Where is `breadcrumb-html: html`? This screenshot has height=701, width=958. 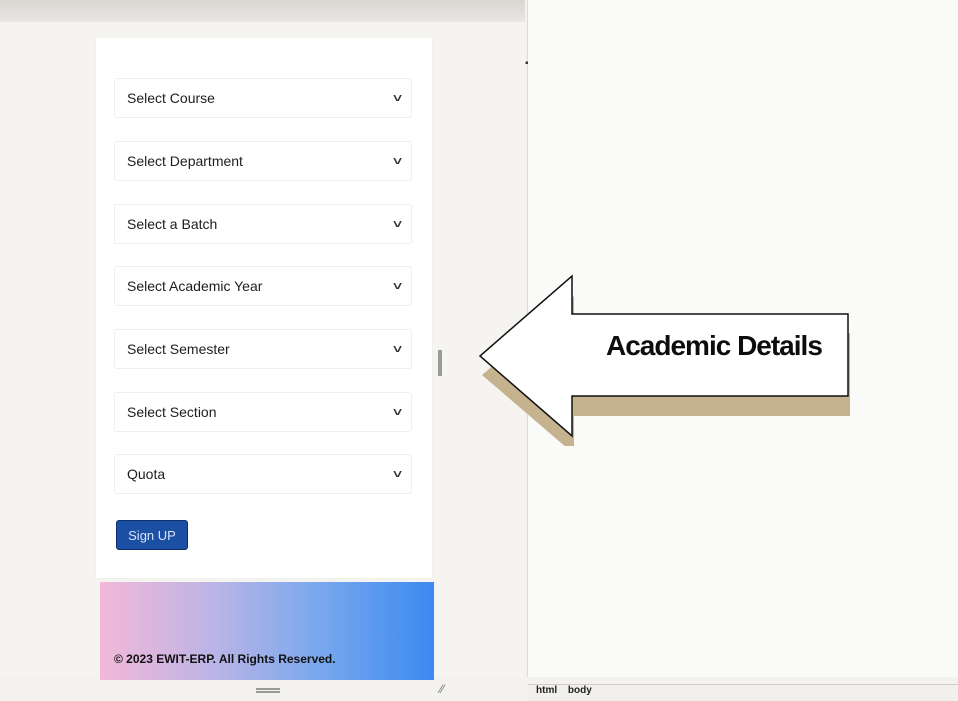 breadcrumb-html: html is located at coordinates (546, 690).